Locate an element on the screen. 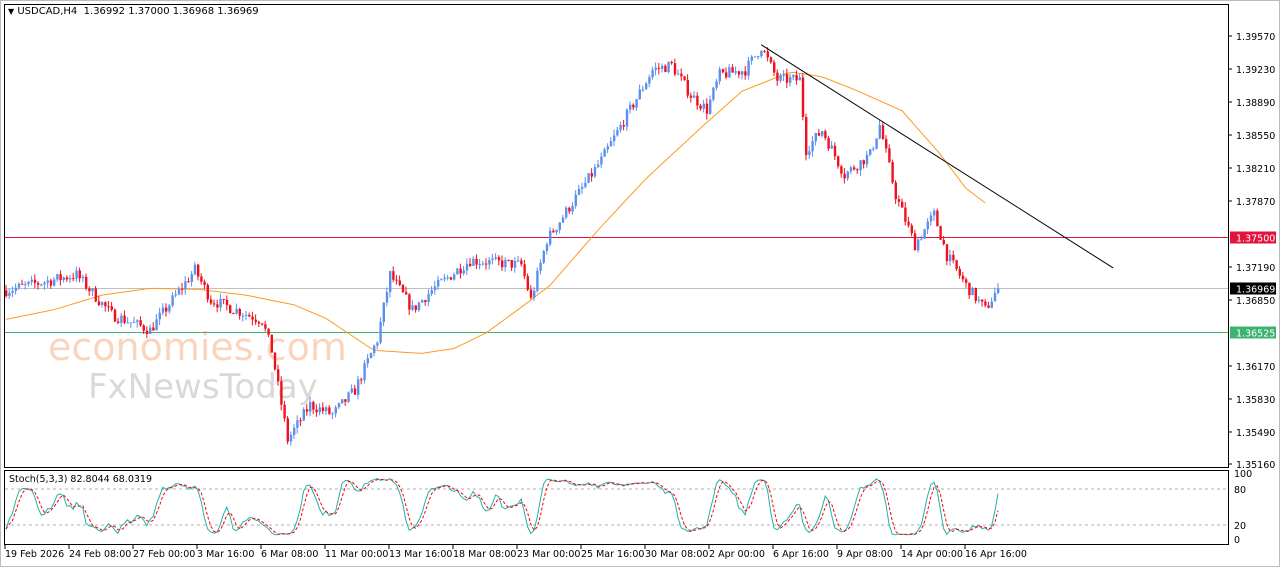  x-tick-label: 30 Mar 08:00 is located at coordinates (676, 554).